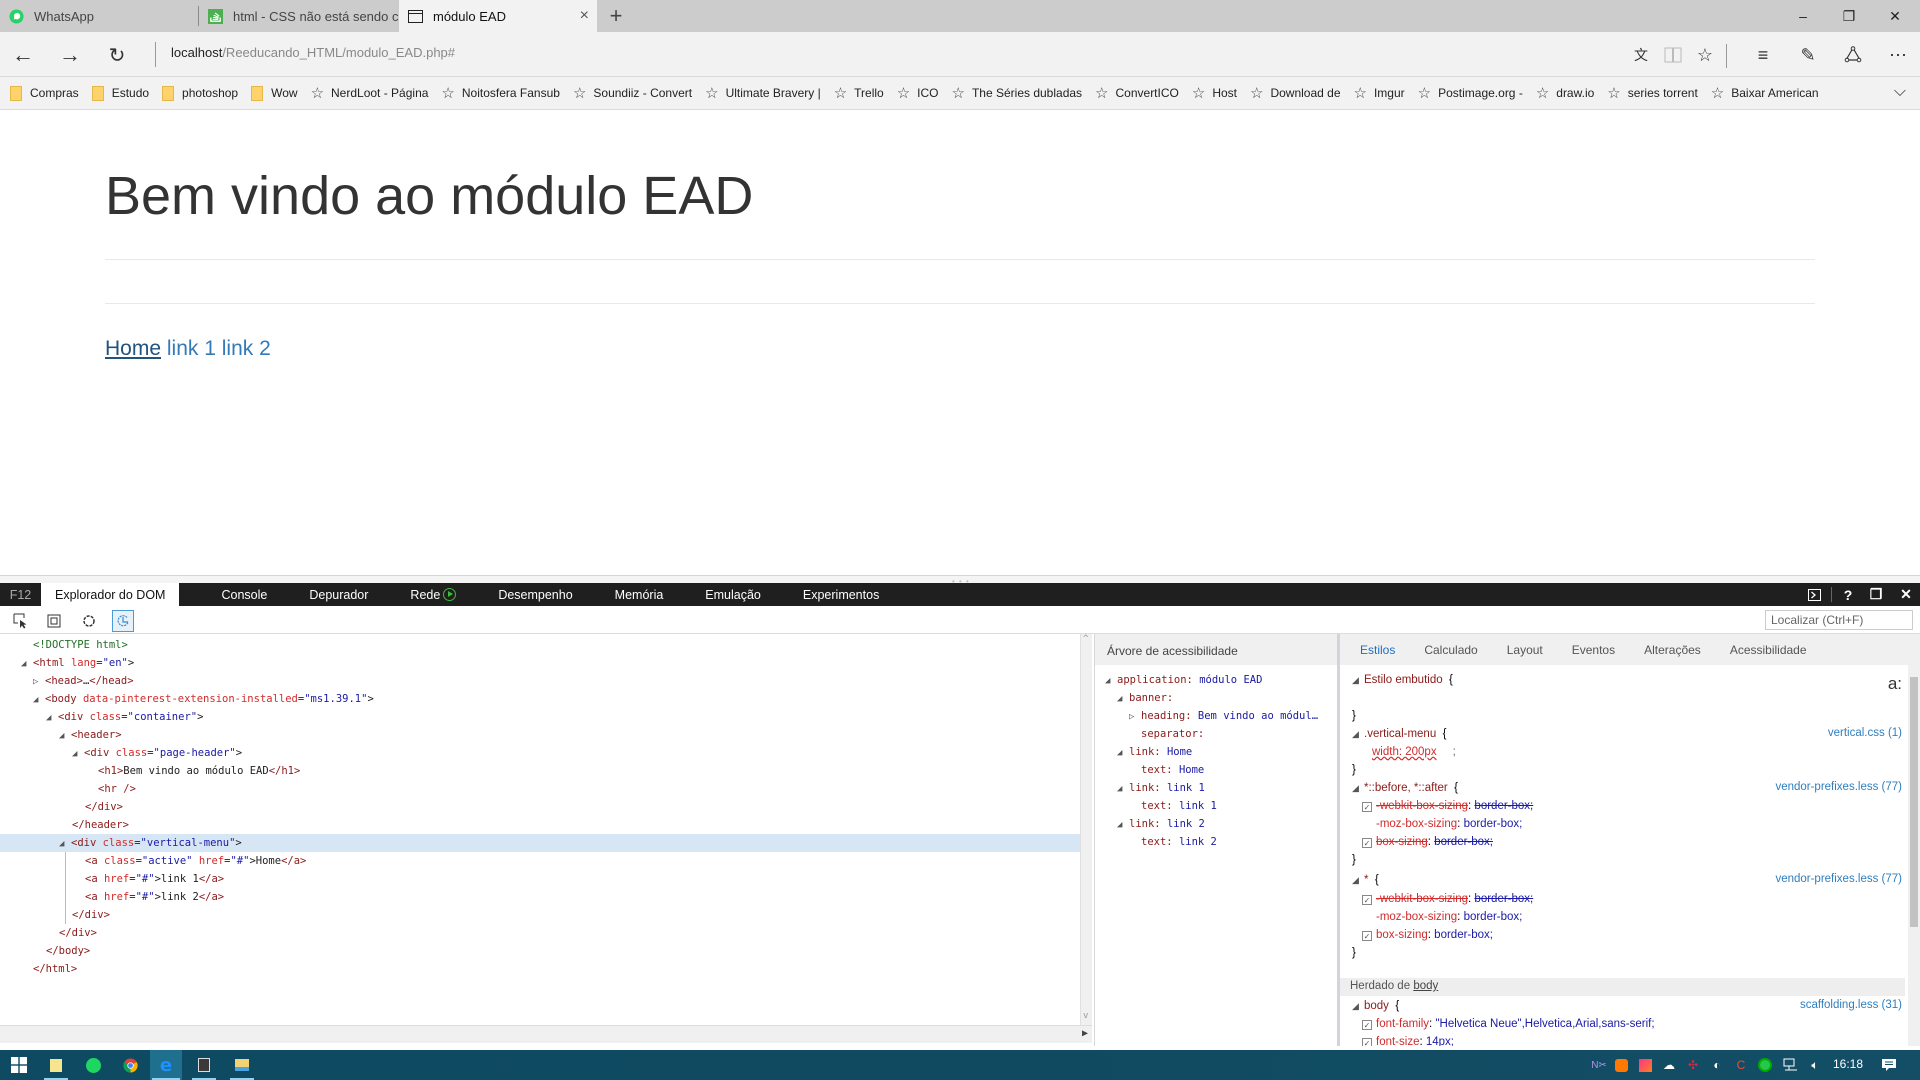 This screenshot has width=1920, height=1080. Describe the element at coordinates (1839, 620) in the screenshot. I see `find-input: Localizar (Ctrl+F)` at that location.